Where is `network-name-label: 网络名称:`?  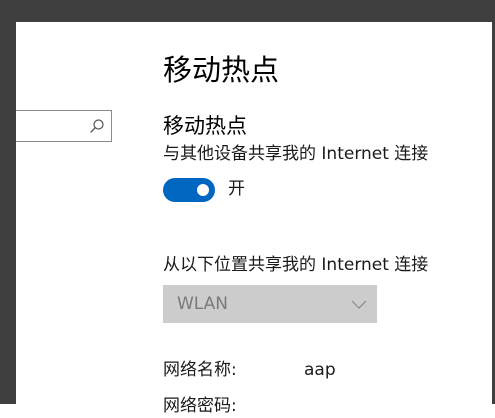 network-name-label: 网络名称: is located at coordinates (200, 370).